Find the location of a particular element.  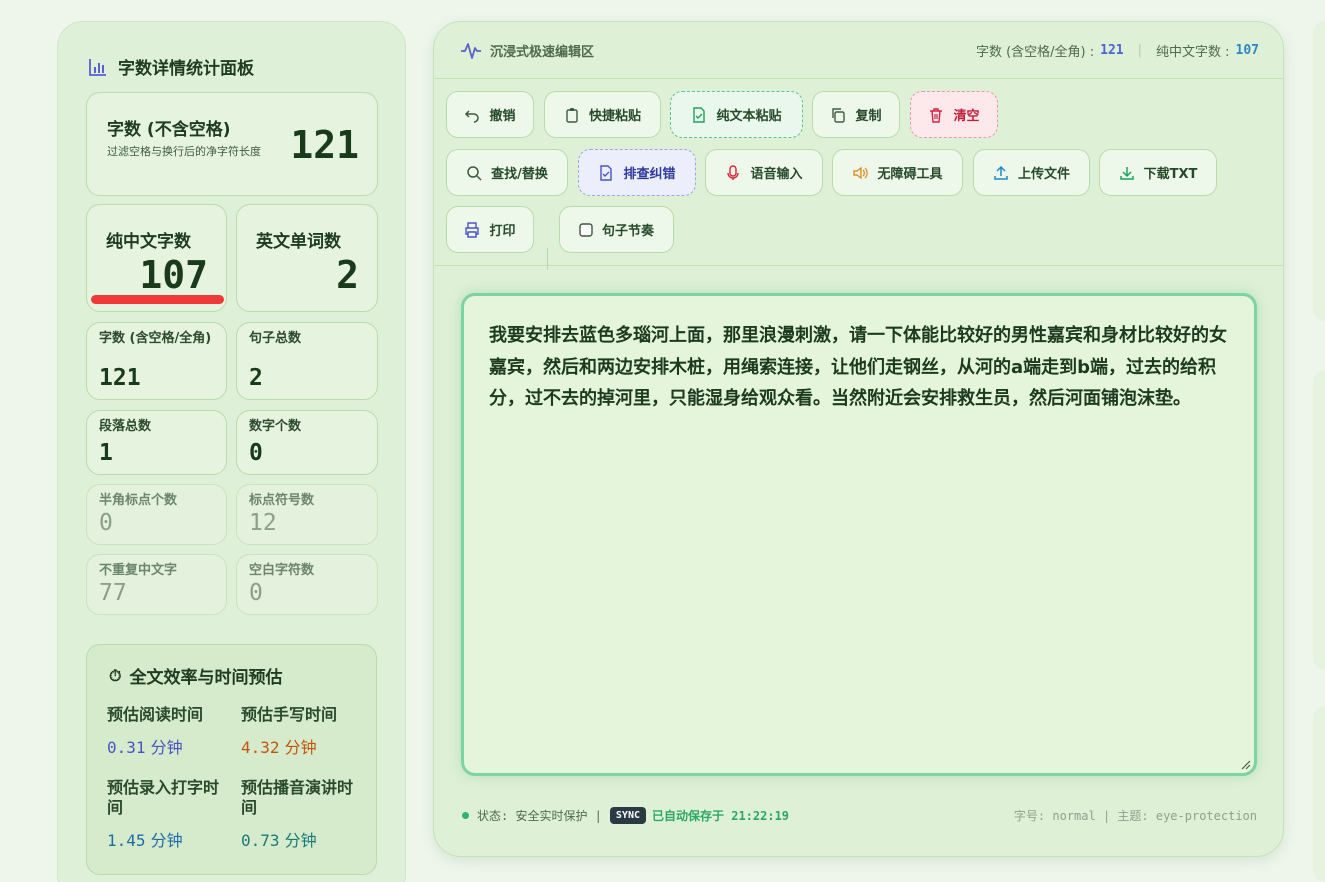

header-stats: 字数 (含空格/全角) : 121 | 纯中文字数 : 107 is located at coordinates (1117, 50).